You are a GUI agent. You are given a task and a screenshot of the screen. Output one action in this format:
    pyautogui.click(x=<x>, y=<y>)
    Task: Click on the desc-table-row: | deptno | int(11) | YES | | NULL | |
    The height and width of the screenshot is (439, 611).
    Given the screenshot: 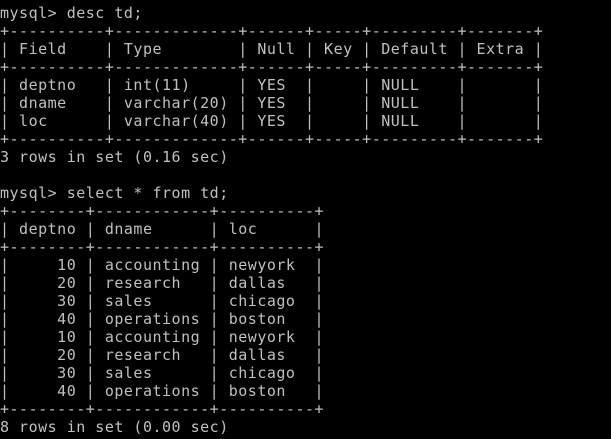 What is the action you would take?
    pyautogui.click(x=272, y=85)
    